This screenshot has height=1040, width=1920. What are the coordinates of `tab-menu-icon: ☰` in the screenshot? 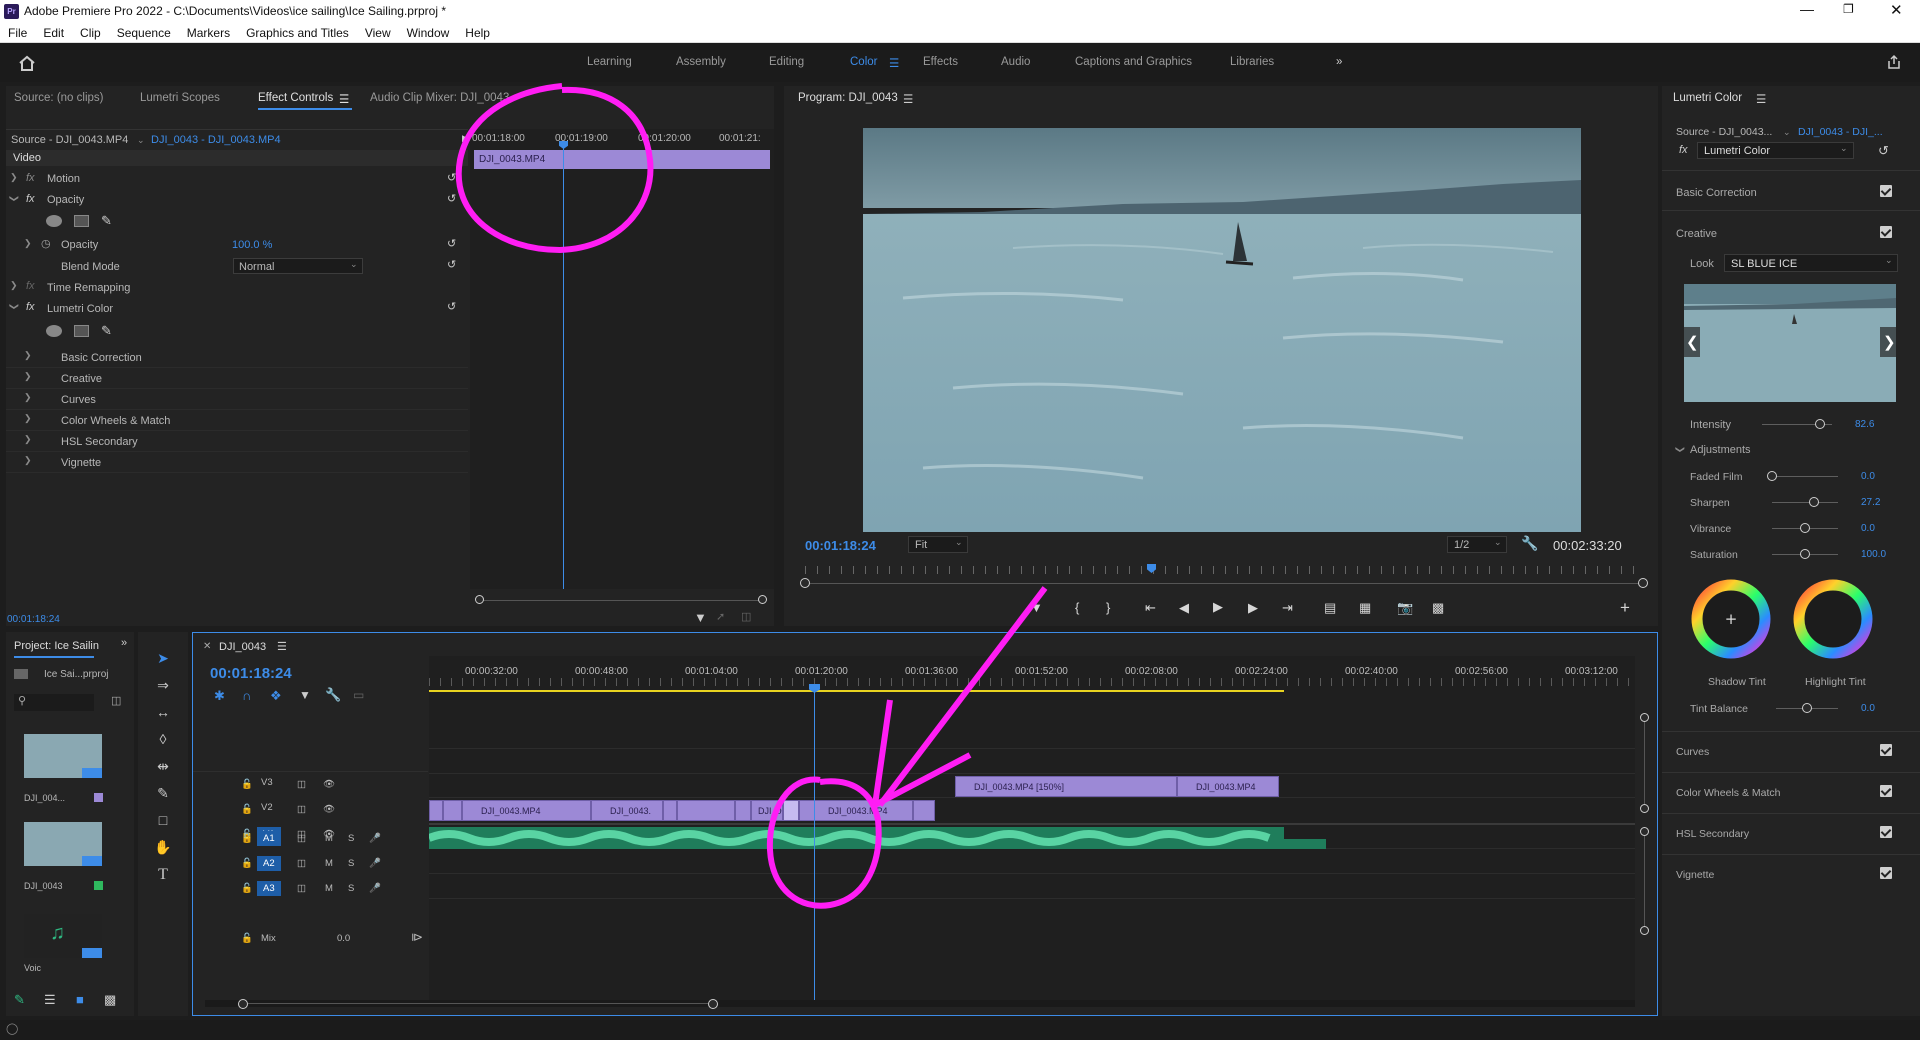 It's located at (344, 99).